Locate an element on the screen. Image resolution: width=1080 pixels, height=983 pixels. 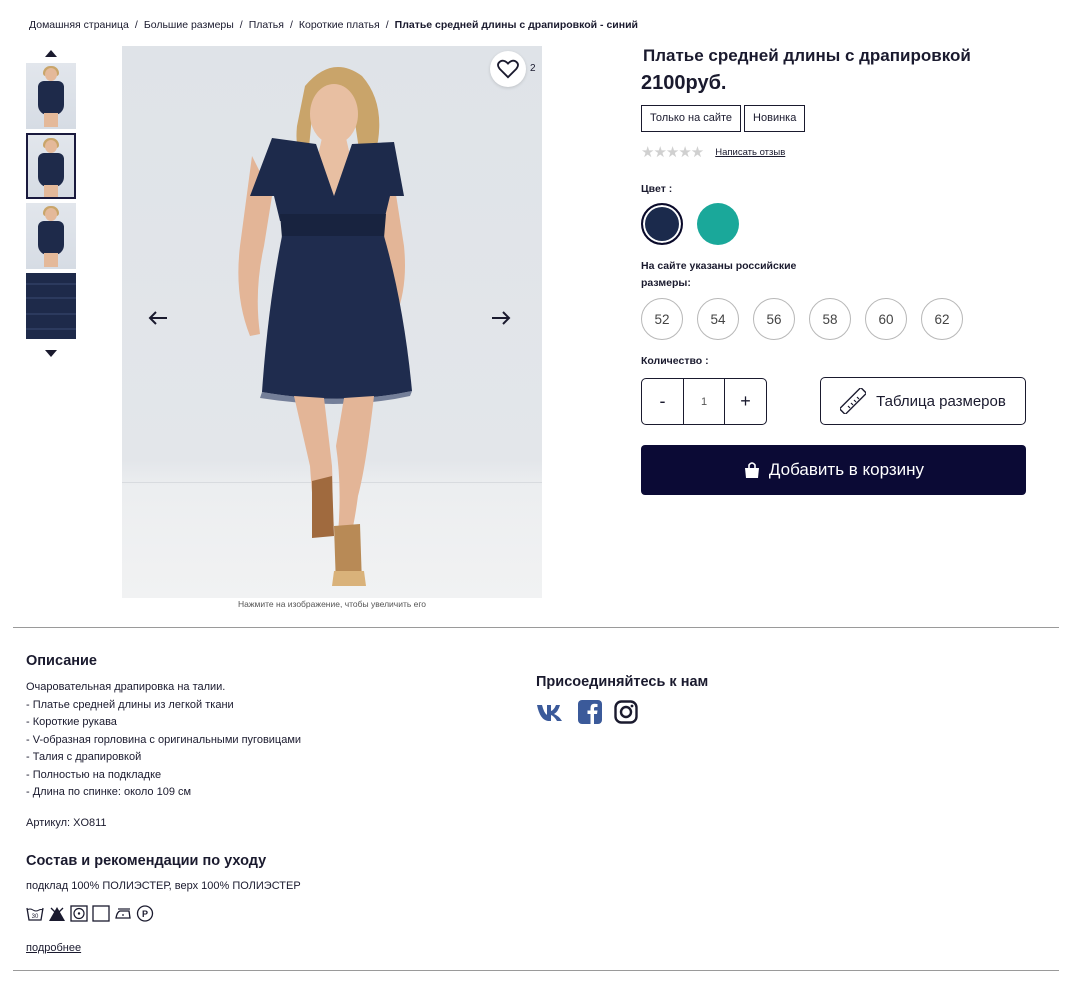
heart-icon is located at coordinates (508, 69).